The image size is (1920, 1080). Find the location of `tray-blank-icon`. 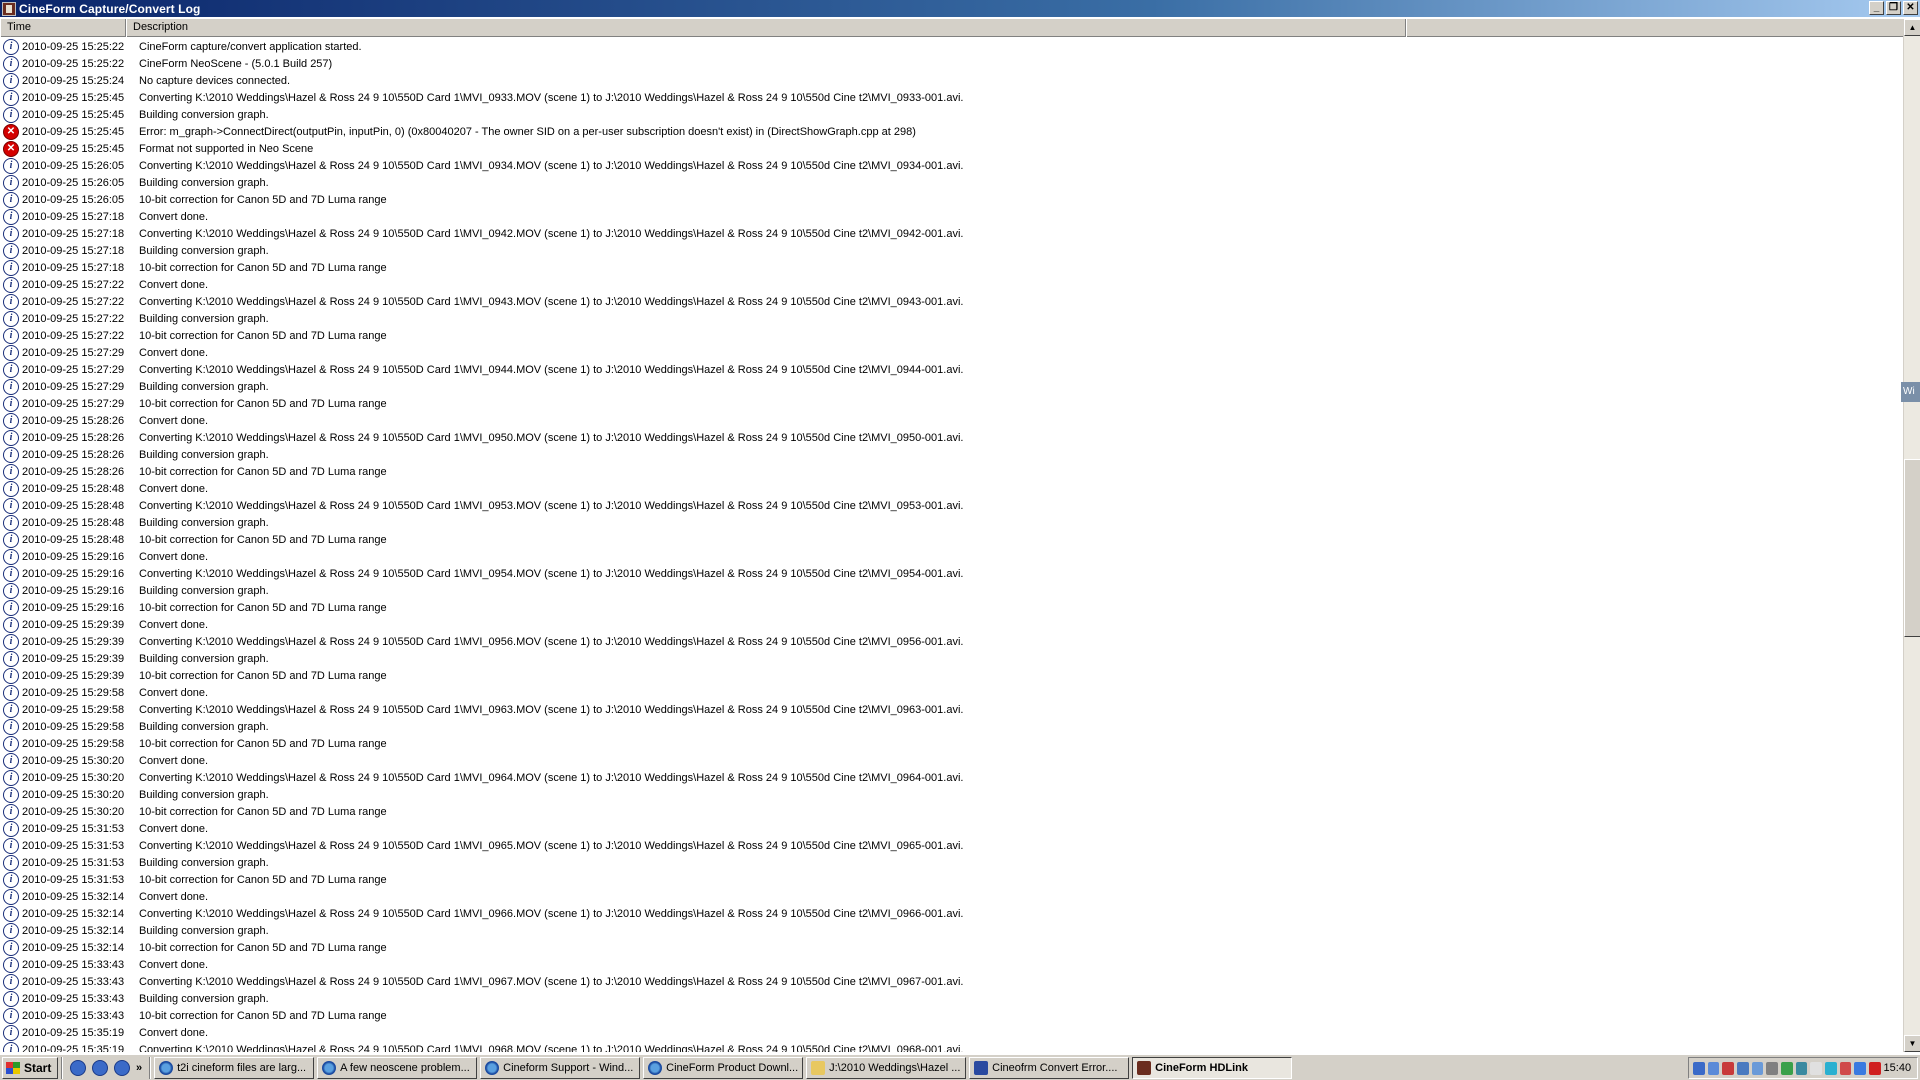

tray-blank-icon is located at coordinates (1816, 1068).